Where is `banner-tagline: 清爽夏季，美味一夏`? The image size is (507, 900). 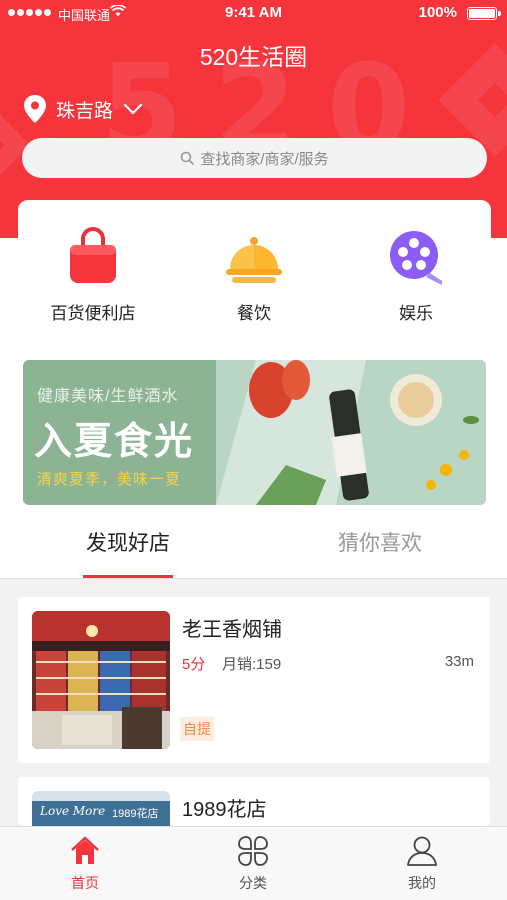
banner-tagline: 清爽夏季，美味一夏 is located at coordinates (109, 479).